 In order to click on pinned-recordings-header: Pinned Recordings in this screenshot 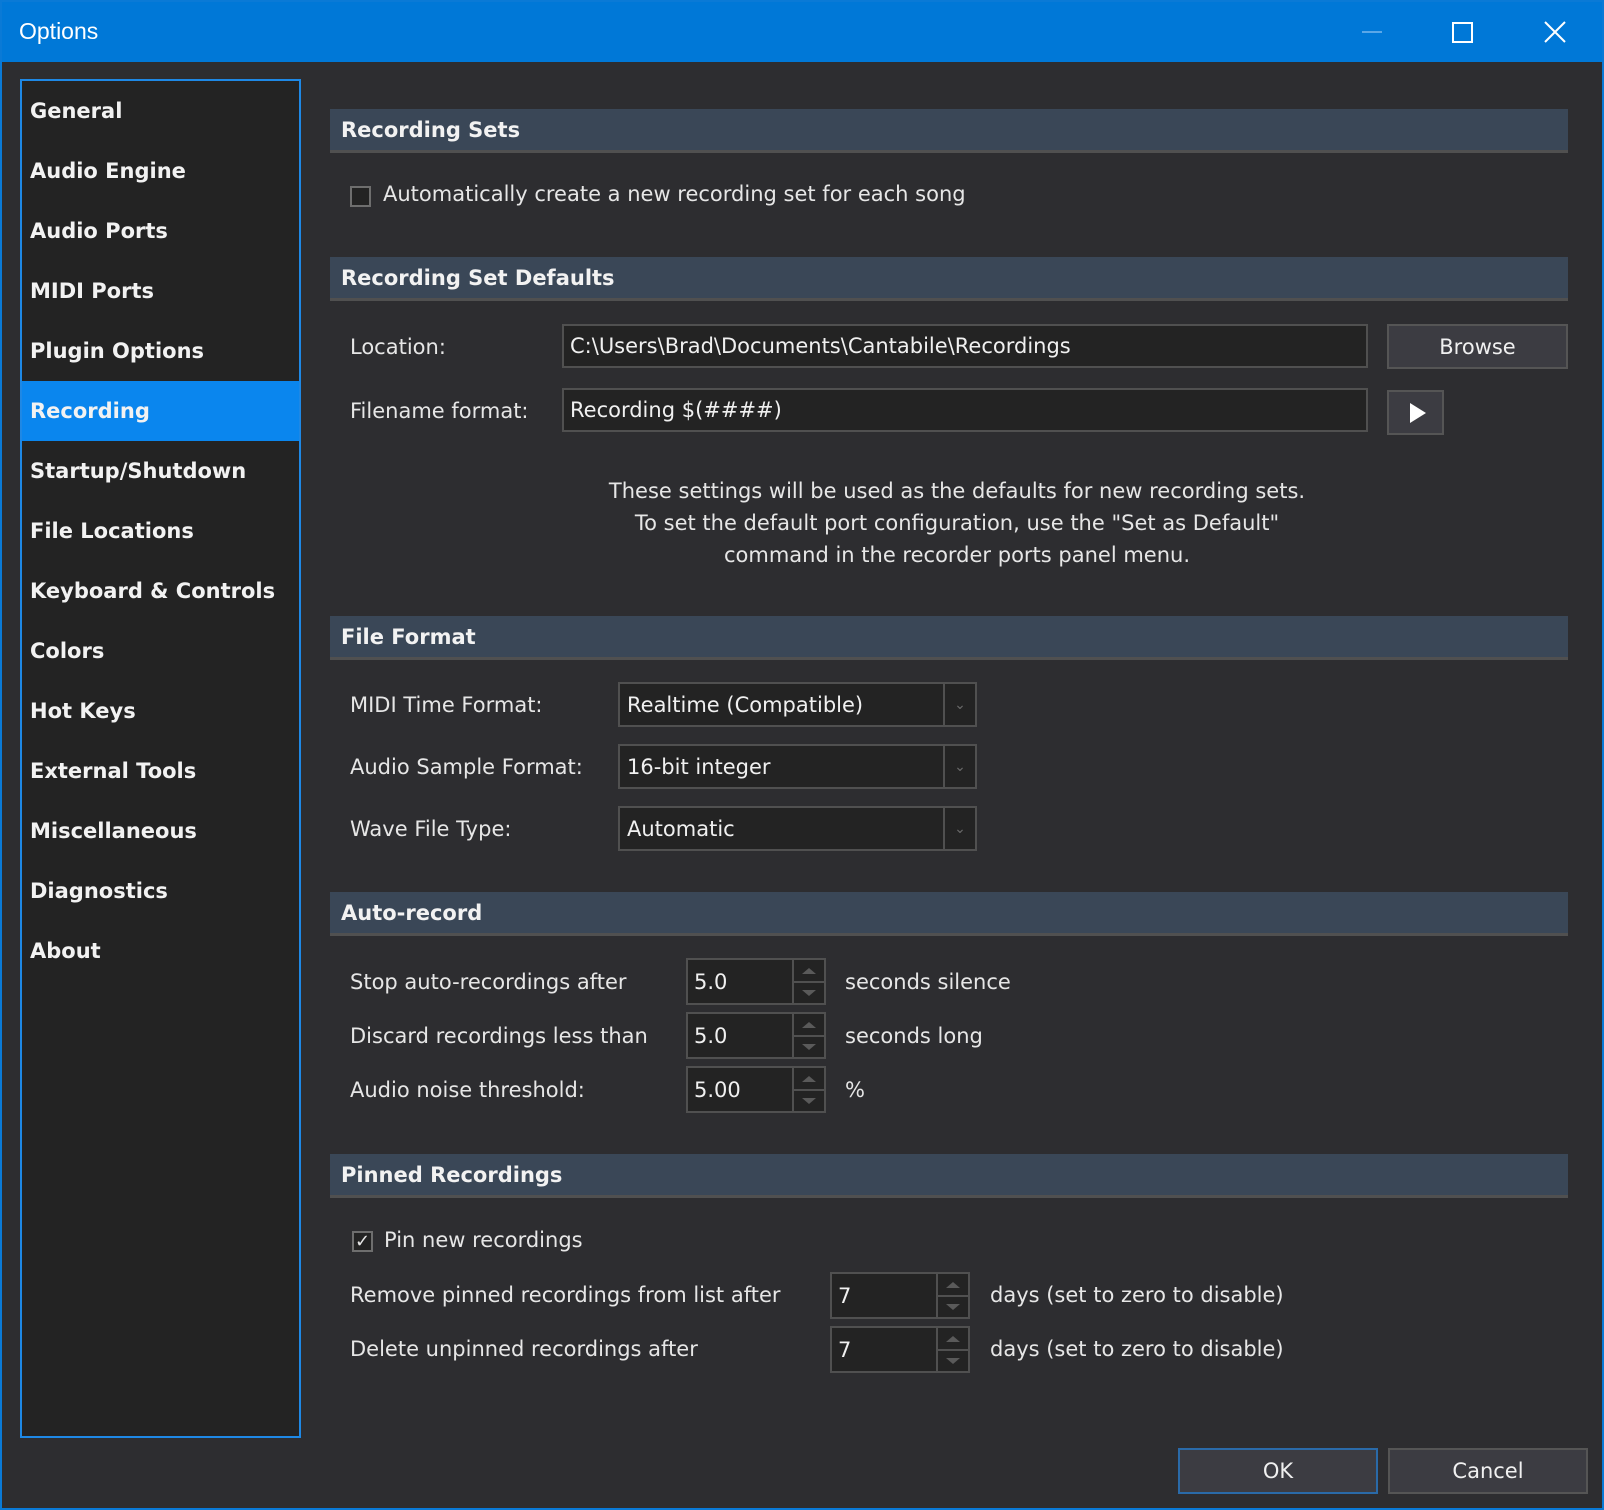, I will do `click(949, 1176)`.